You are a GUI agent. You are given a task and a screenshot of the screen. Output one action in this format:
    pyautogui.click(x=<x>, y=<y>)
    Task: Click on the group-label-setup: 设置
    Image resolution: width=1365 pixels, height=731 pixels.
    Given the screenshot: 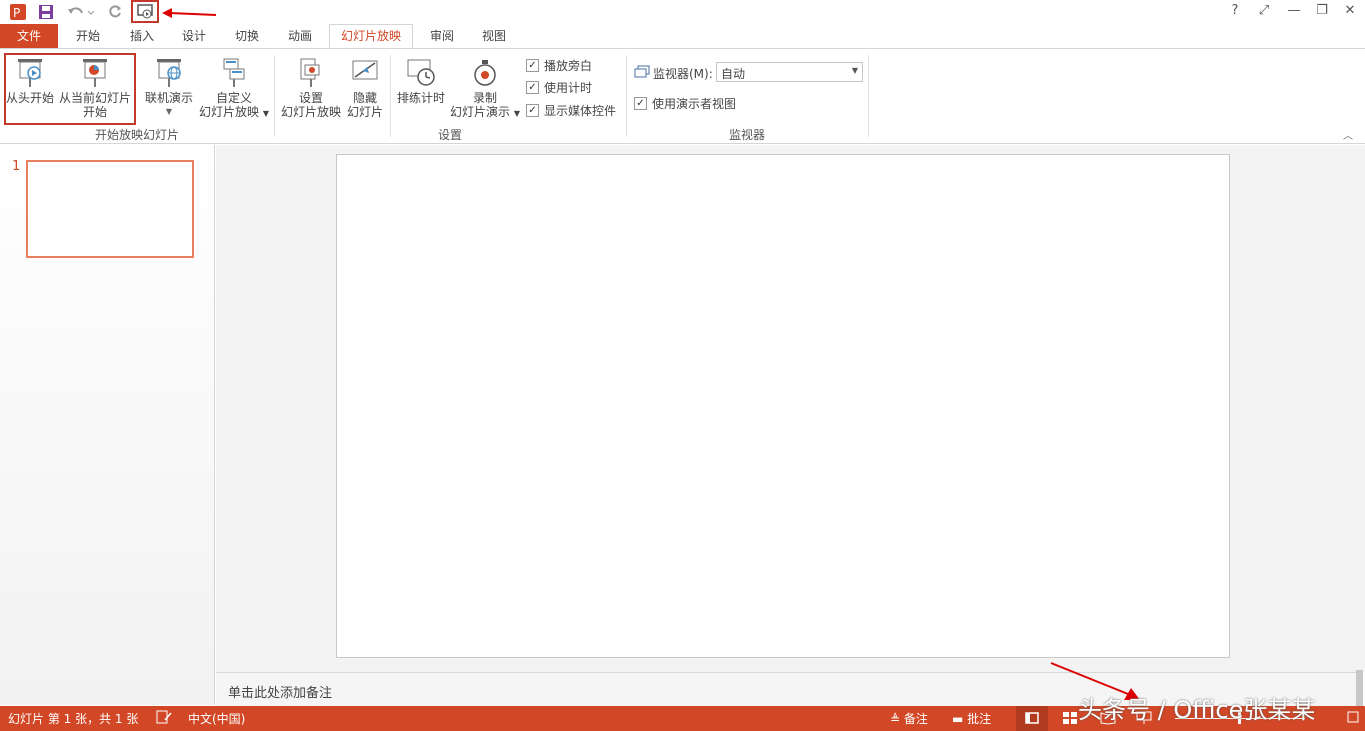 What is the action you would take?
    pyautogui.click(x=449, y=135)
    